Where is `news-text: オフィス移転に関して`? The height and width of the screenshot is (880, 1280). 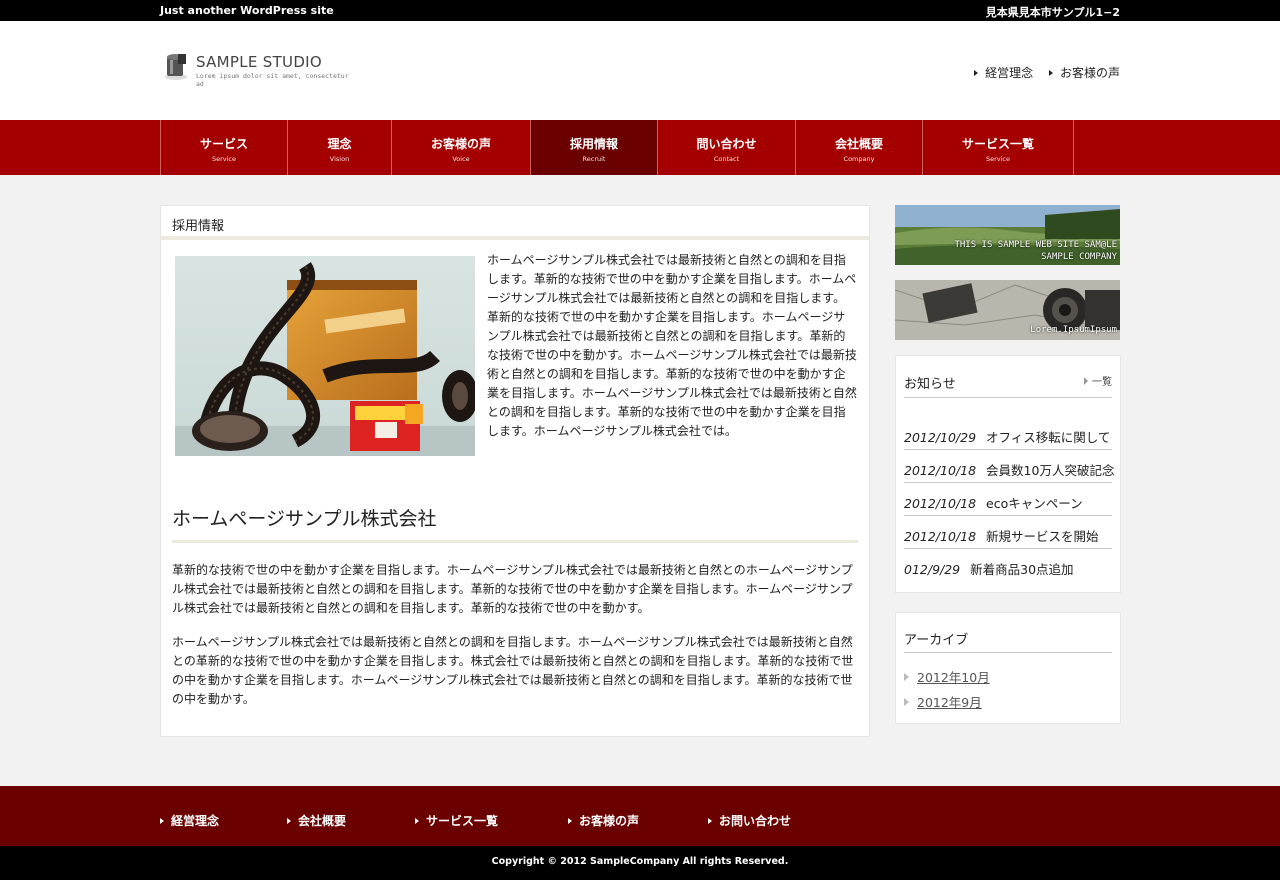 news-text: オフィス移転に関して is located at coordinates (1048, 437).